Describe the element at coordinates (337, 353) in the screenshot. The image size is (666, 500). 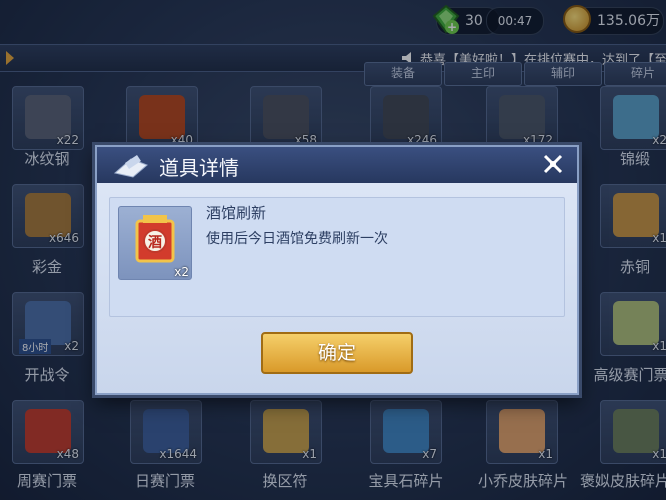
I see `confirm-button: 确定` at that location.